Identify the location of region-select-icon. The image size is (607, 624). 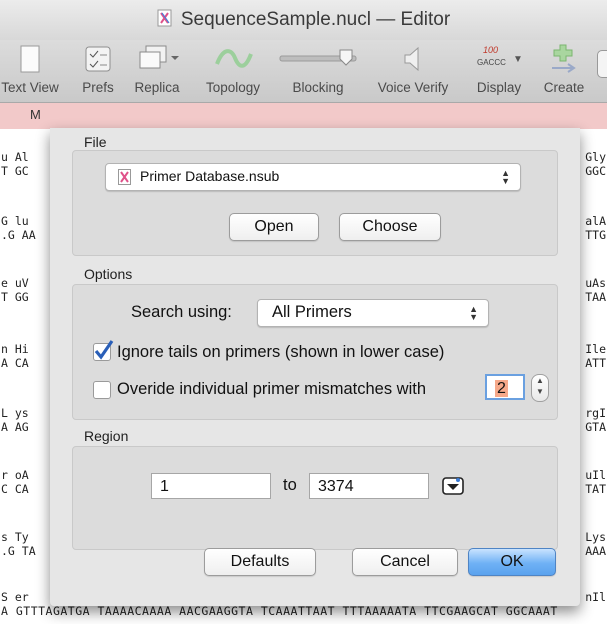
(453, 486).